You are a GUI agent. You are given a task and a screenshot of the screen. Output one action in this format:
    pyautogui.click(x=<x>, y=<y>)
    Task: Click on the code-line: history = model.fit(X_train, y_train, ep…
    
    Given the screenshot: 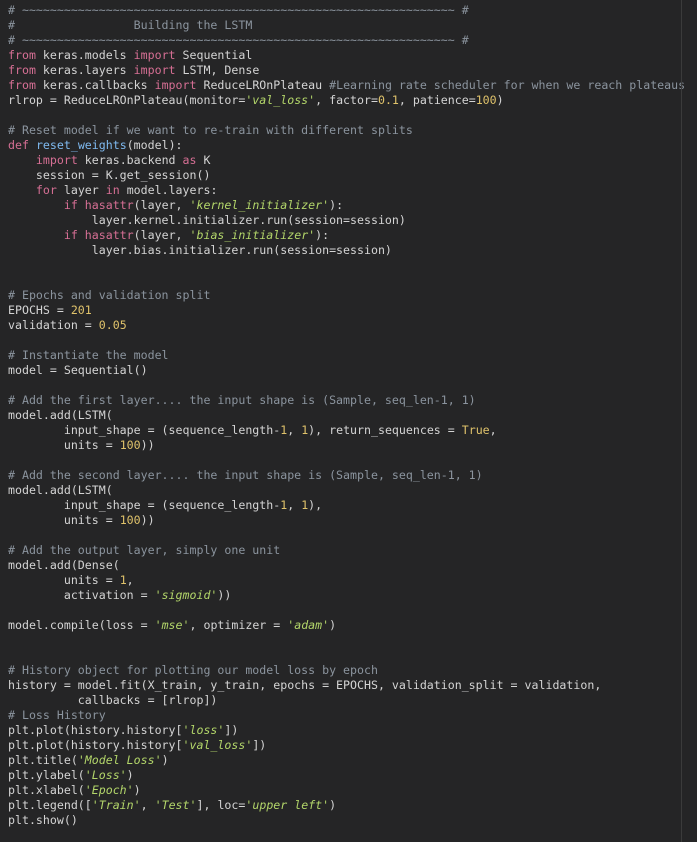 What is the action you would take?
    pyautogui.click(x=346, y=685)
    